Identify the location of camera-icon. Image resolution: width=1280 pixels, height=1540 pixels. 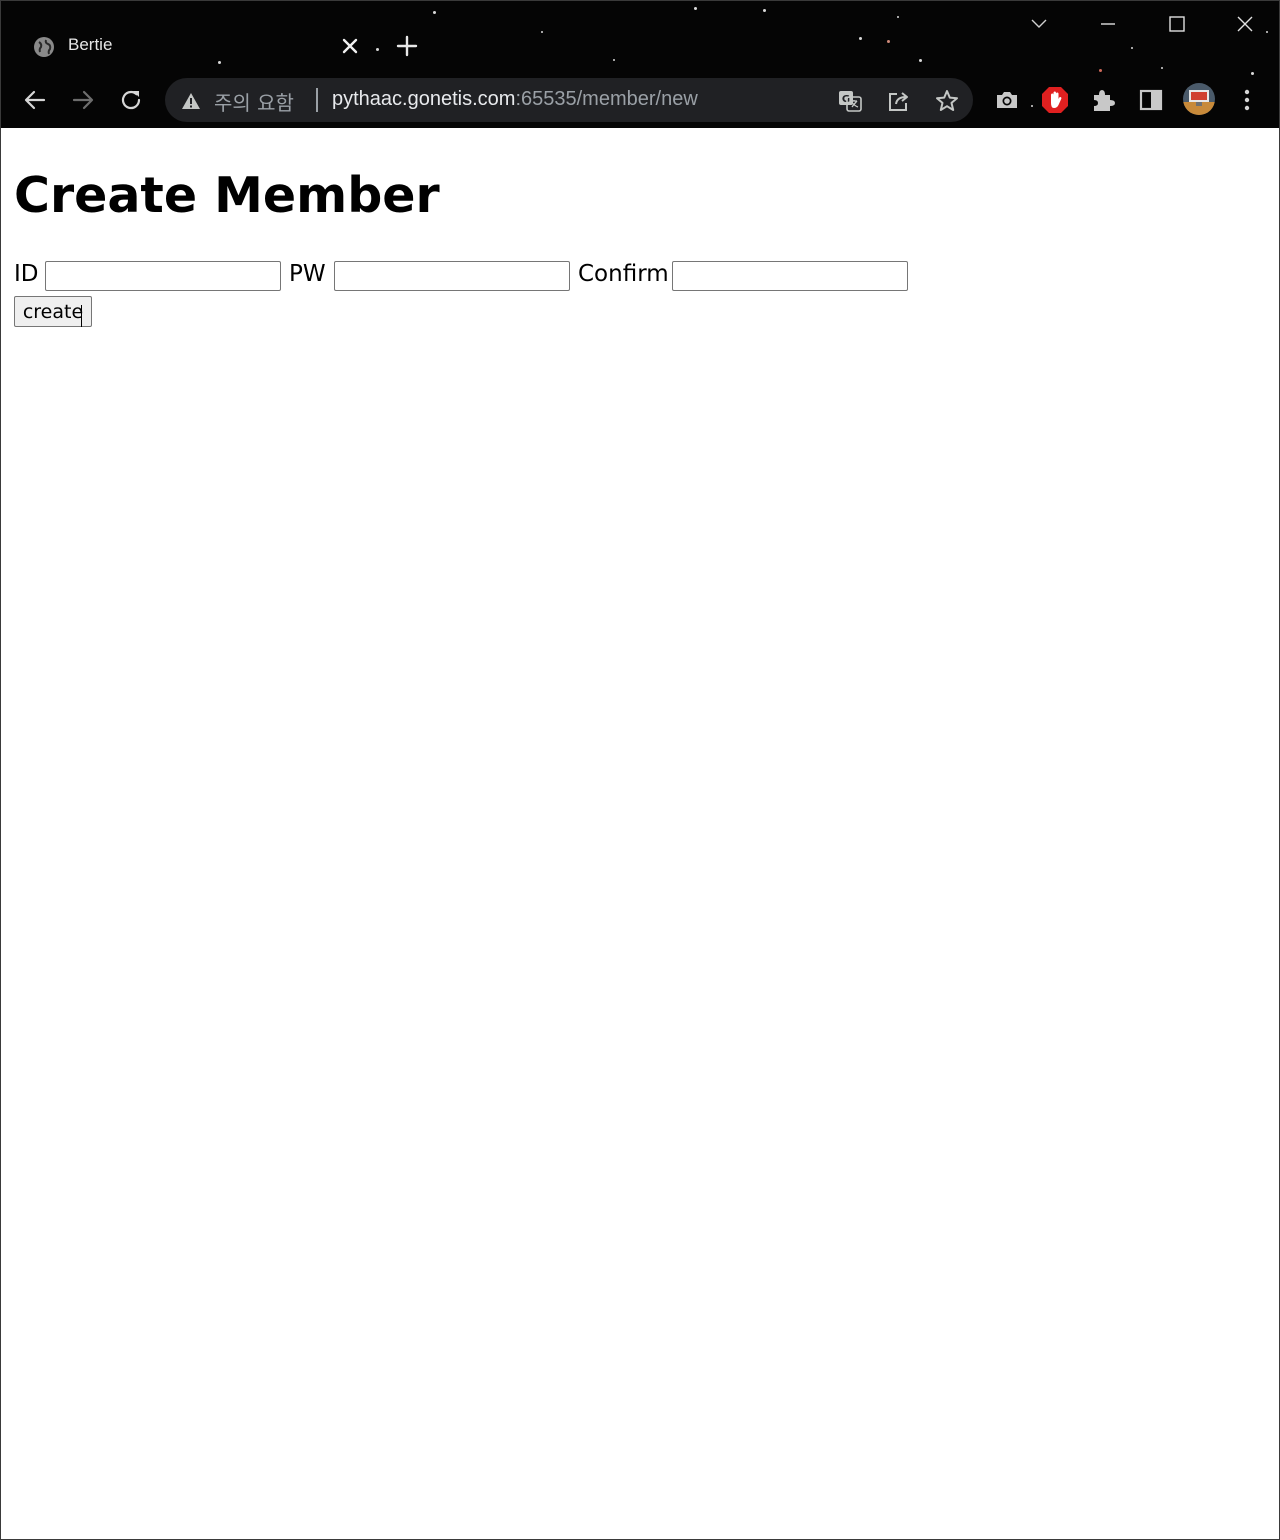
(1007, 100).